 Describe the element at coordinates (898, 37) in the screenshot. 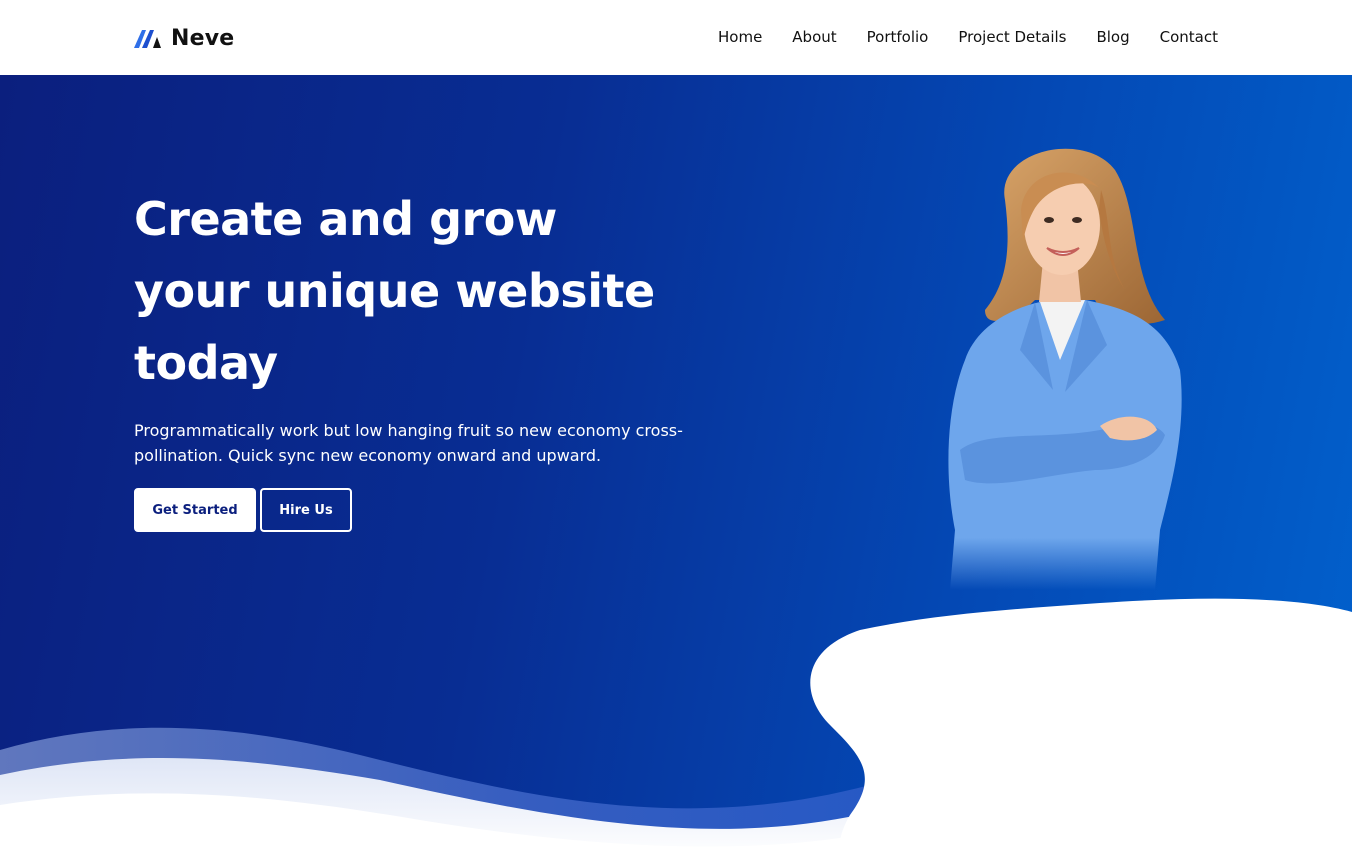

I see `nav-portfolio: Portfolio` at that location.